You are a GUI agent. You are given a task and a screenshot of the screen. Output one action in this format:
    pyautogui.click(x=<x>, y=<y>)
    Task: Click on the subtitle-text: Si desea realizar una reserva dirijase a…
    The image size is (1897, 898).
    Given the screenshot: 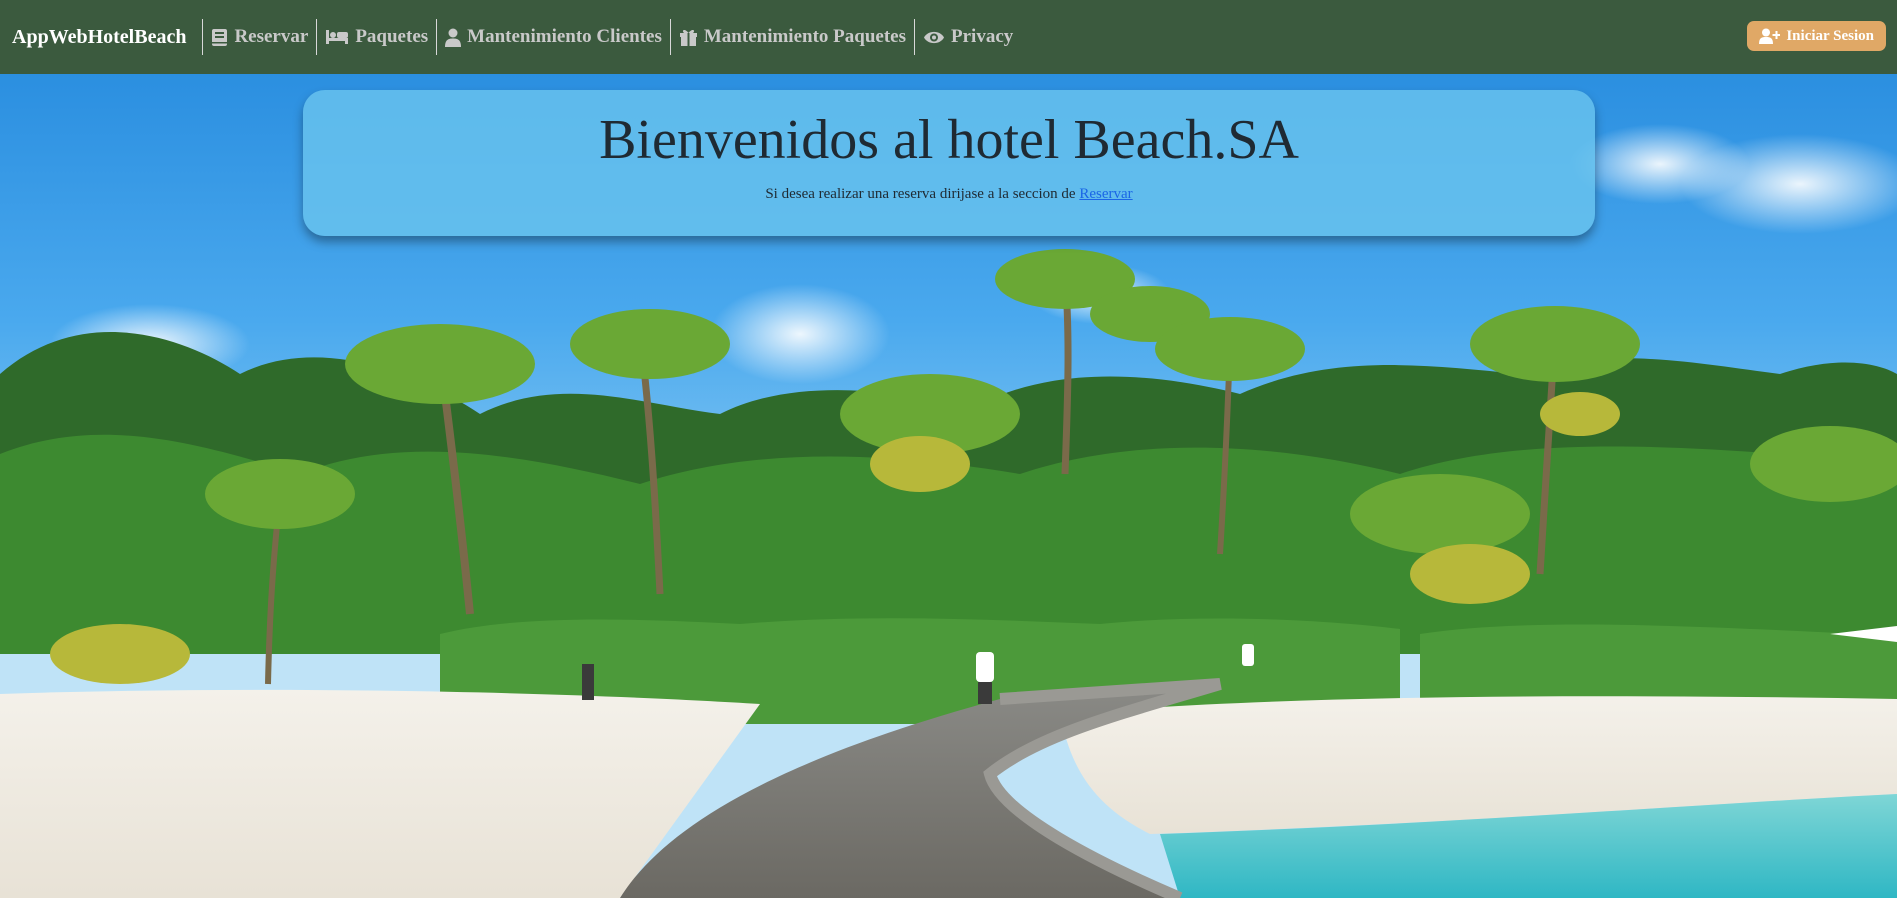 What is the action you would take?
    pyautogui.click(x=920, y=194)
    